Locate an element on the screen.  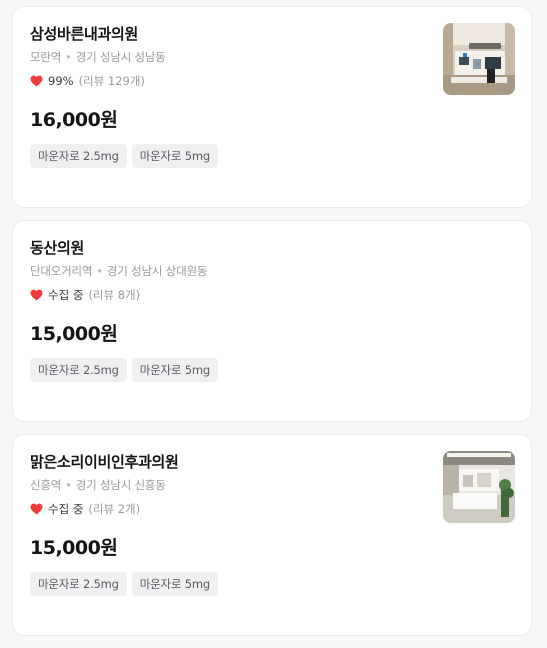
clinic-location: 단대오거리역 • 경기 성남시 상대원동 is located at coordinates (118, 271).